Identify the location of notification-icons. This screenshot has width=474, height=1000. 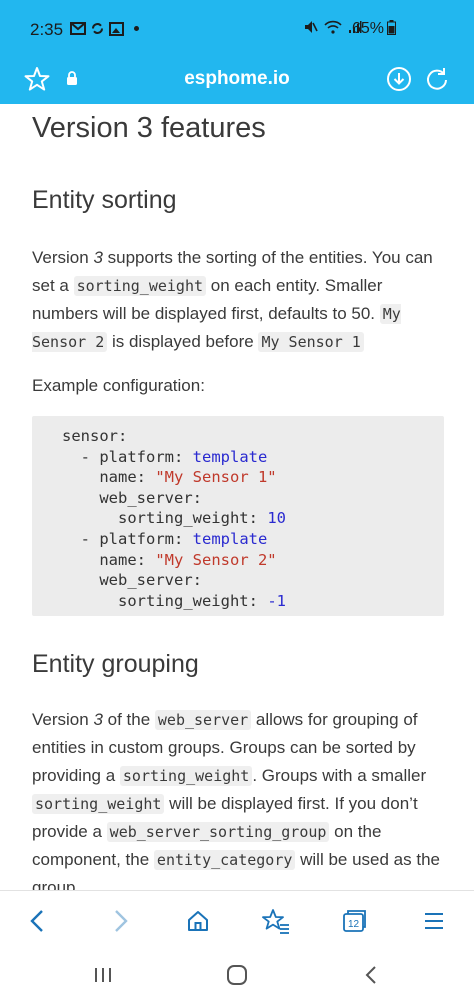
(104, 28).